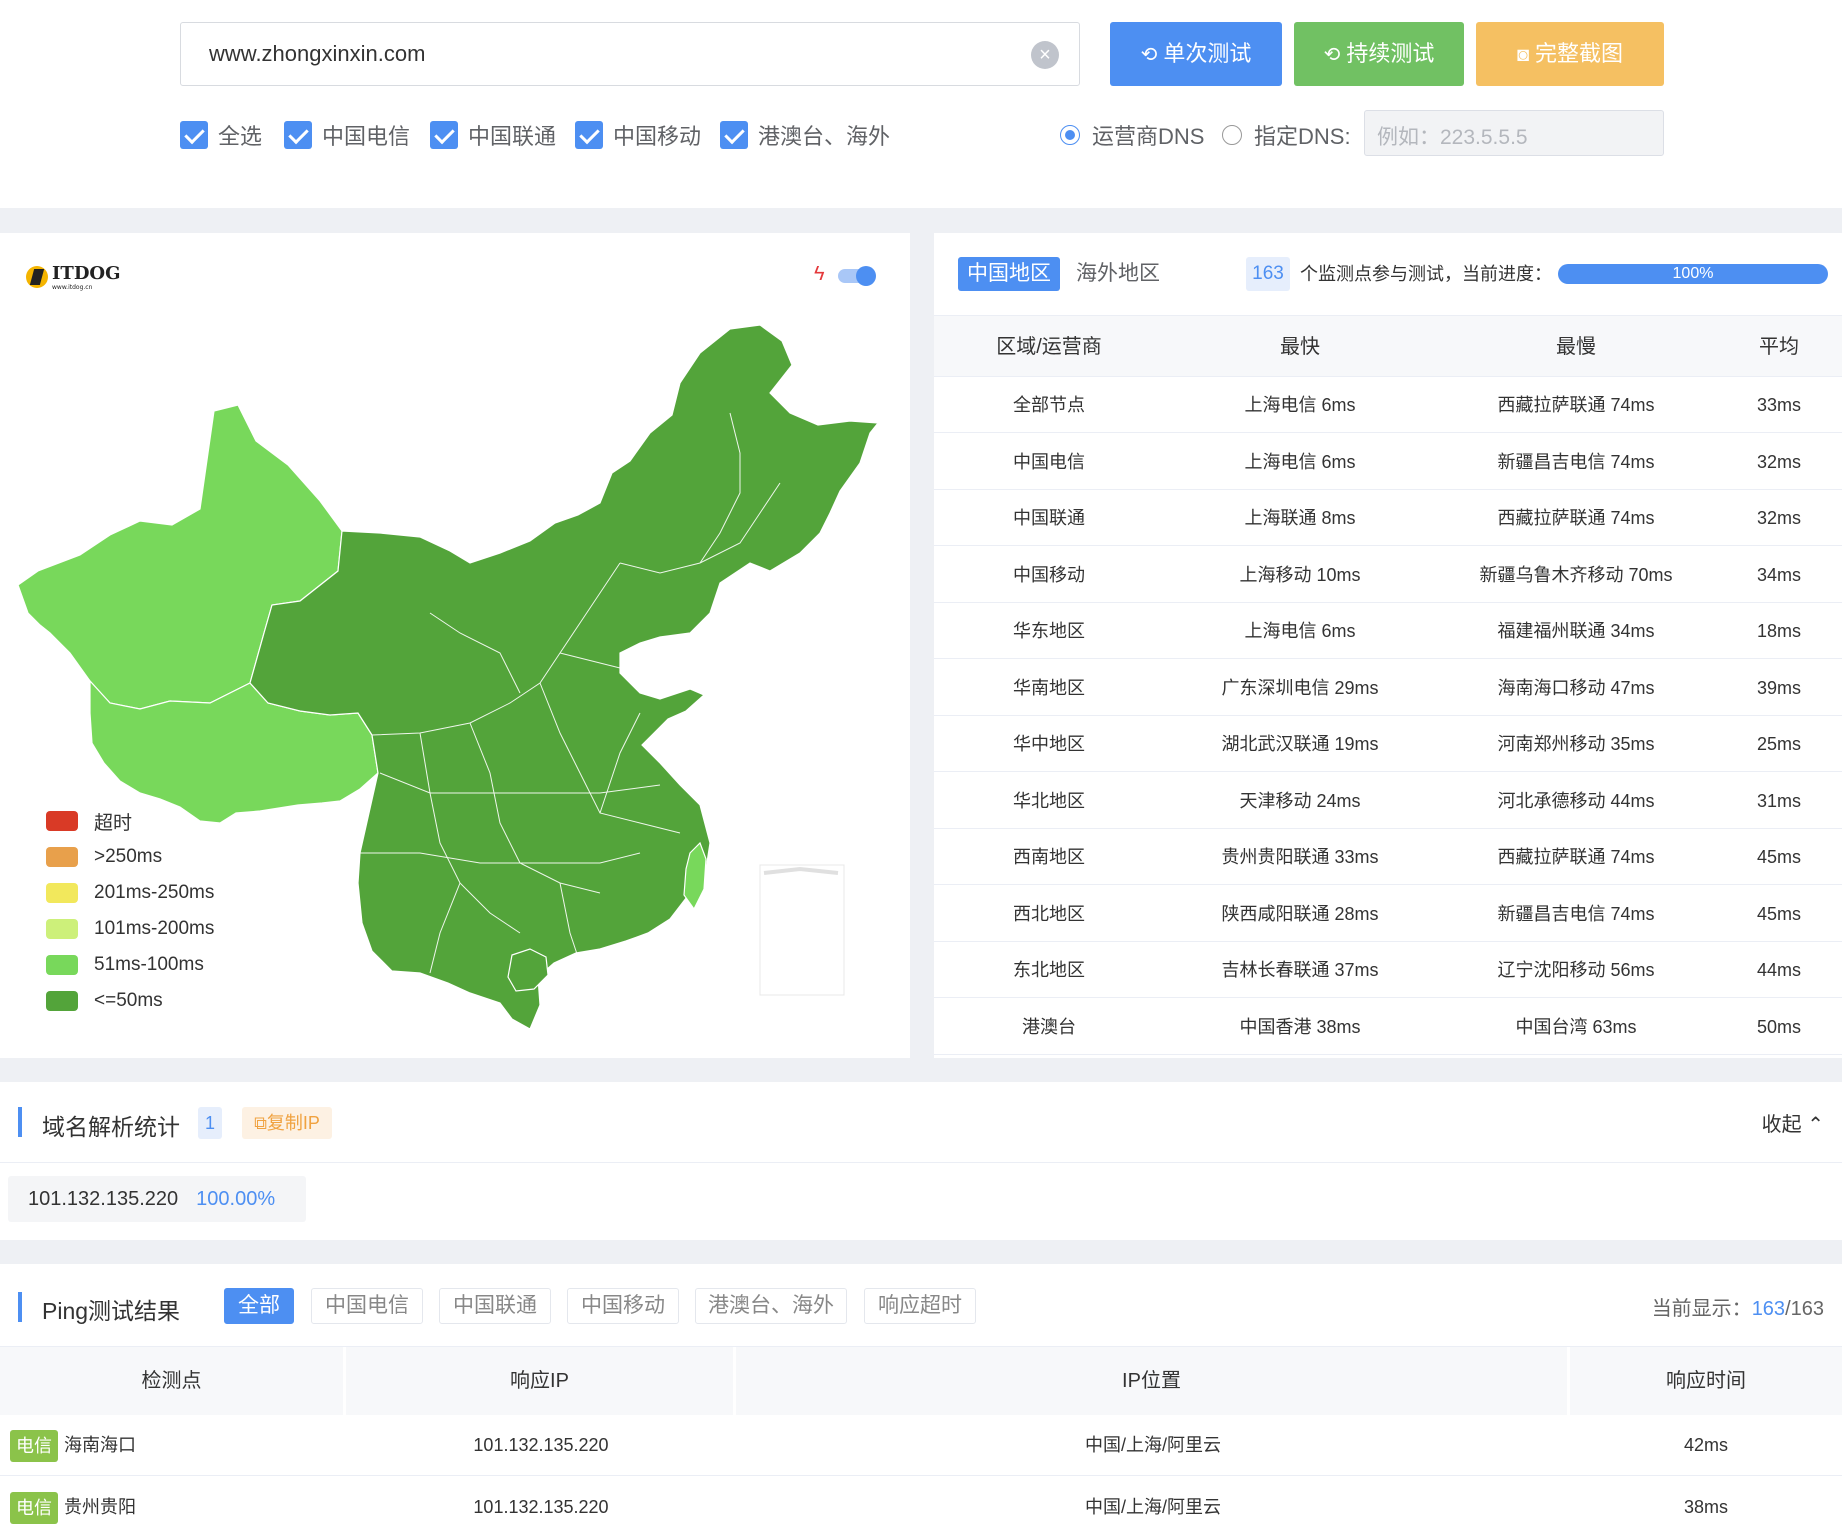 The width and height of the screenshot is (1842, 1533). I want to click on ping-tab-overseas: 港澳台、海外, so click(771, 1306).